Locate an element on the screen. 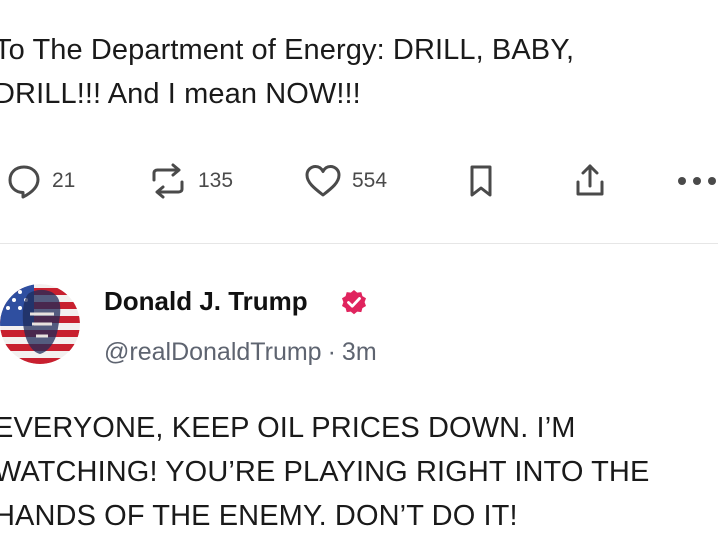 The image size is (718, 557). avatar is located at coordinates (40, 324).